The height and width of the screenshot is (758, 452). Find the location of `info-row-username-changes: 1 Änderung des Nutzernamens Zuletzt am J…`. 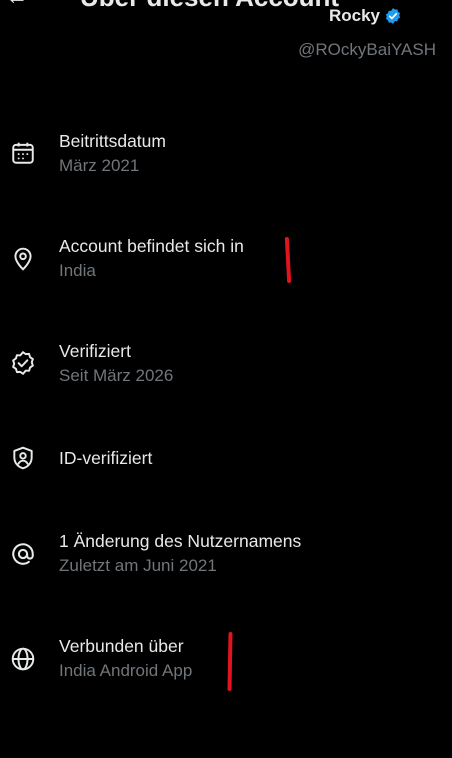

info-row-username-changes: 1 Änderung des Nutzernamens Zuletzt am J… is located at coordinates (226, 560).